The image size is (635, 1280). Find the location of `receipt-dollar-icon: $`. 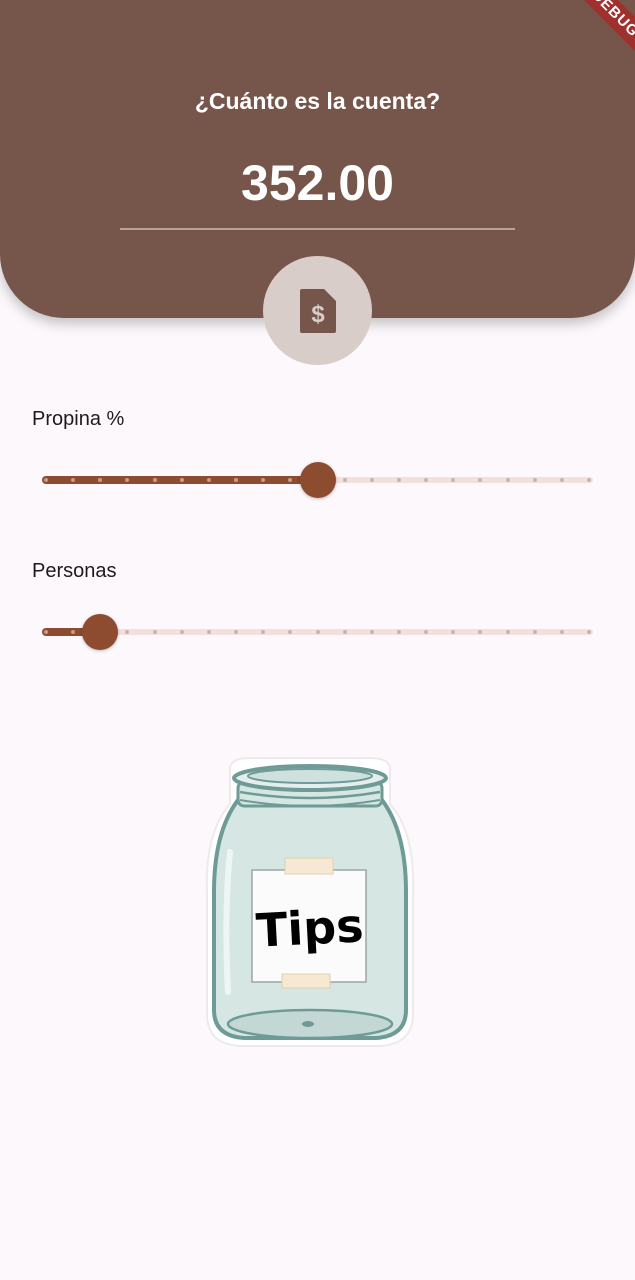

receipt-dollar-icon: $ is located at coordinates (317, 310).